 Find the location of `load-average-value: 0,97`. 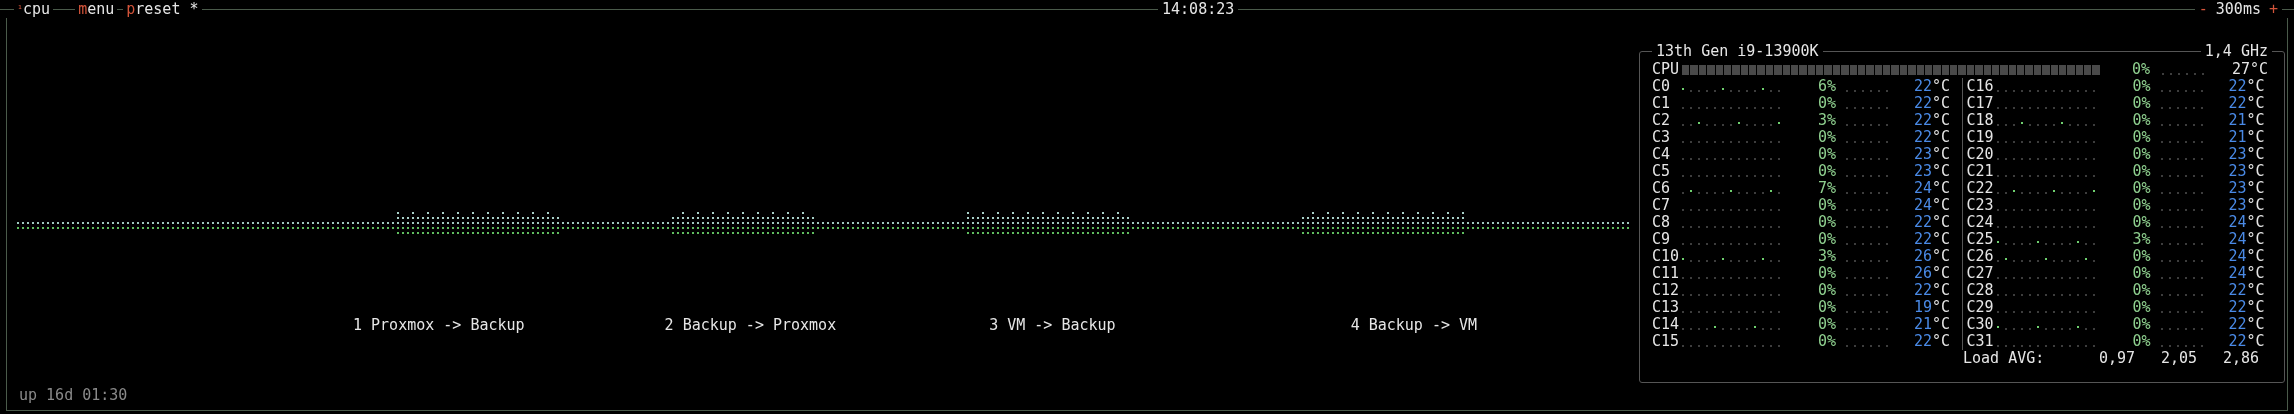

load-average-value: 0,97 is located at coordinates (2116, 358).